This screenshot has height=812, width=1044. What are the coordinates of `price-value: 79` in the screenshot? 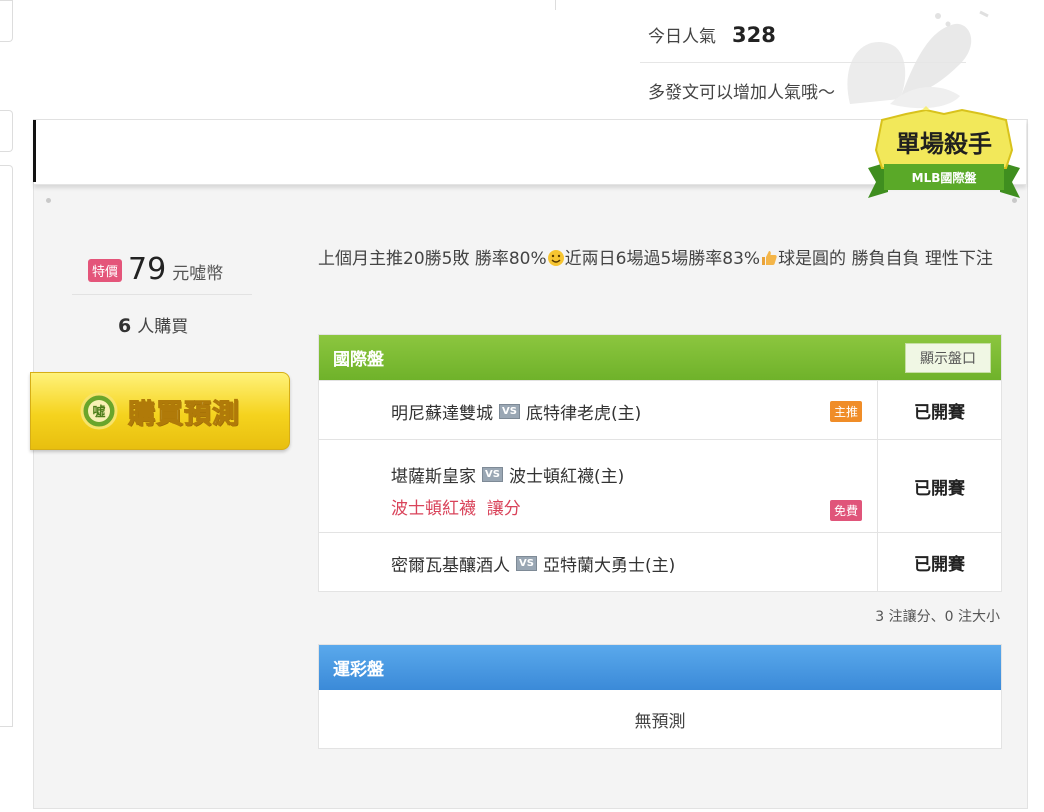 It's located at (147, 269).